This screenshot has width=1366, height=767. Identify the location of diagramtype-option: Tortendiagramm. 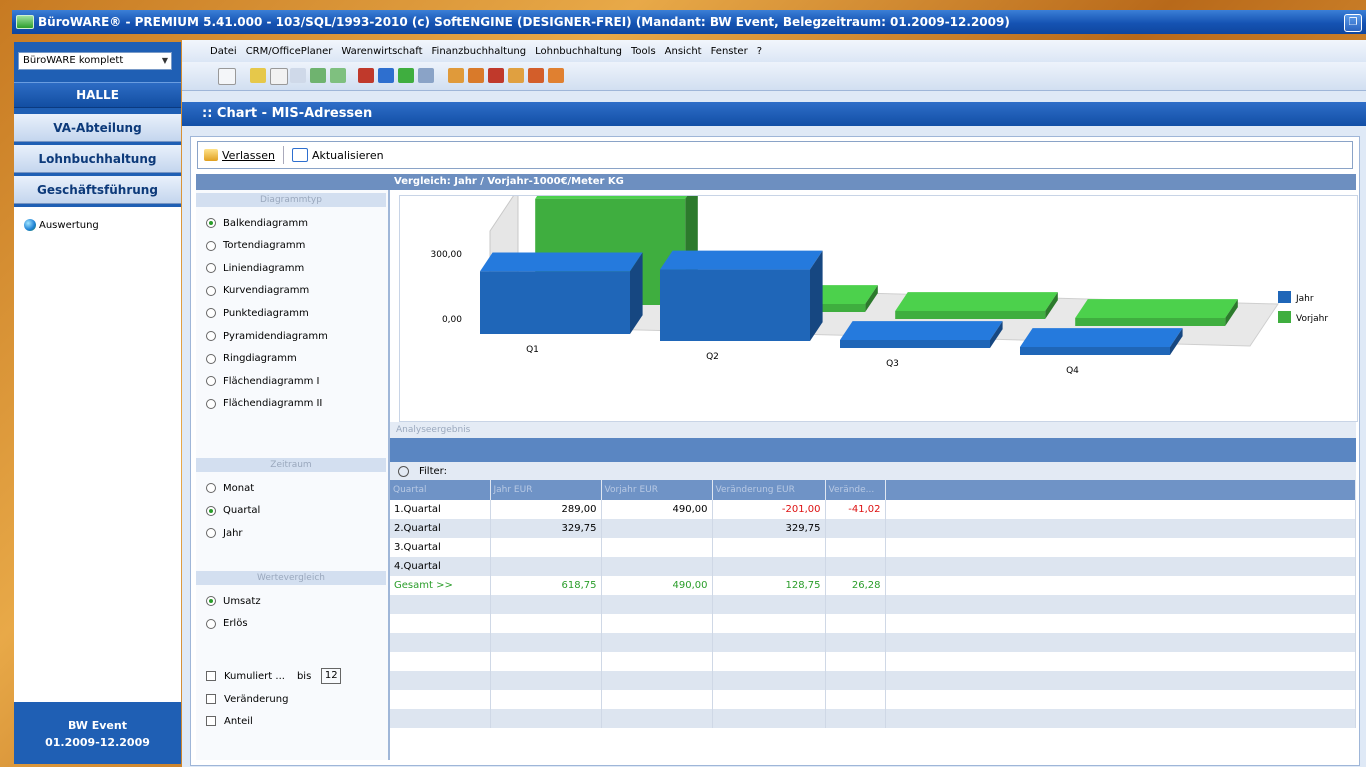
(255, 246).